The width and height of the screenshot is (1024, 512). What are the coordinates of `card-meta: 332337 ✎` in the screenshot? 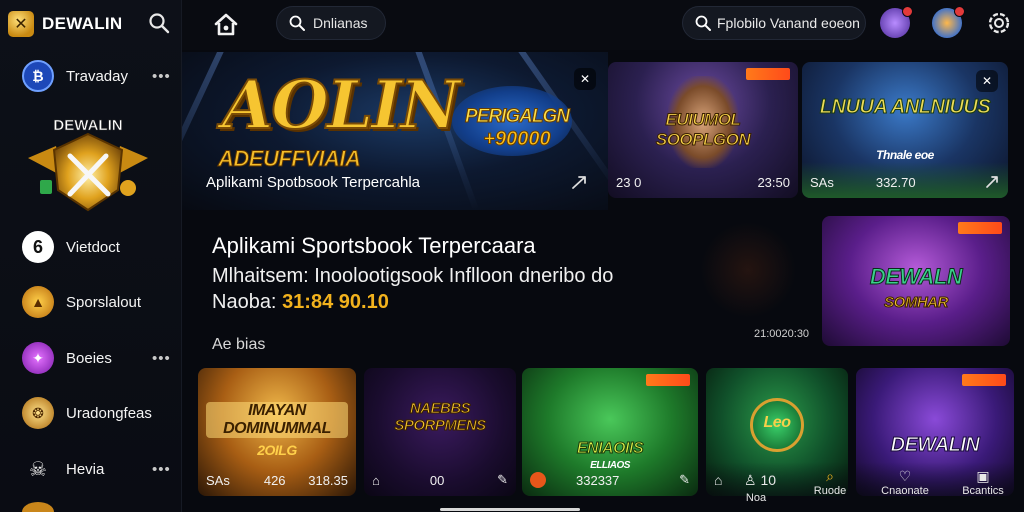 It's located at (610, 480).